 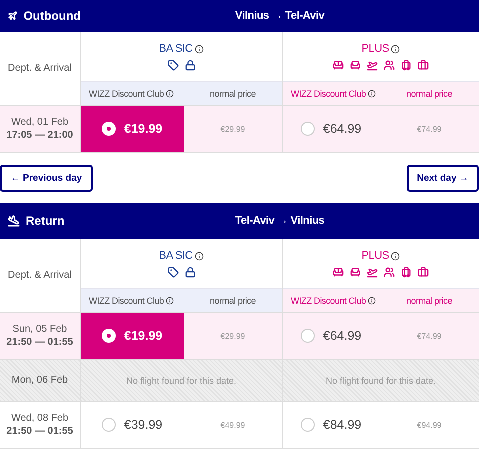 I want to click on normal-price: €94.99, so click(x=429, y=425).